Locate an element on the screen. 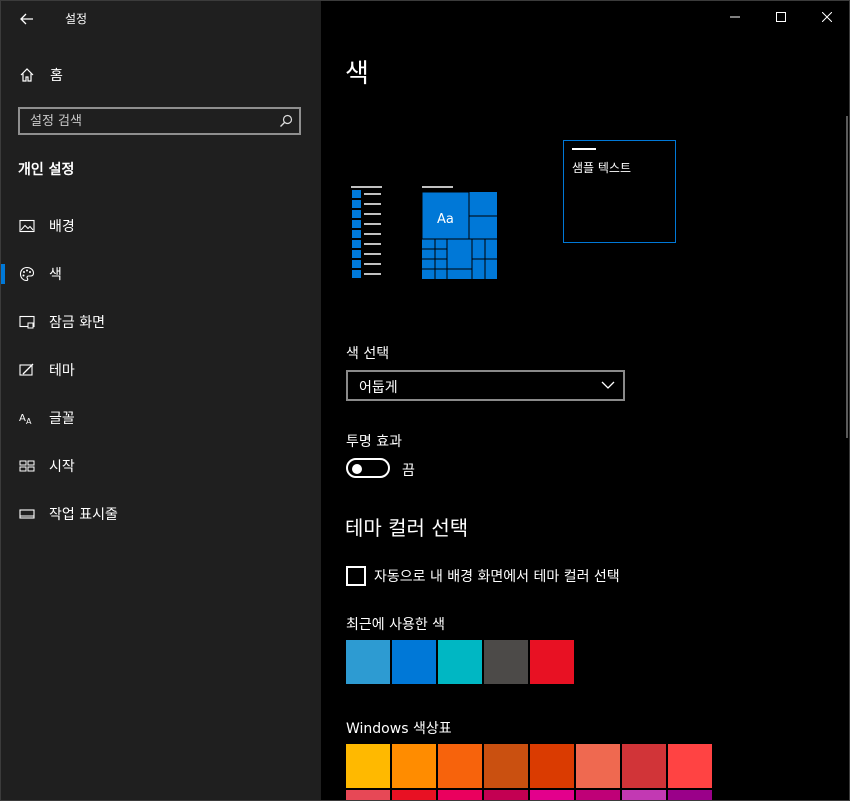 The image size is (850, 801). start-menu-preview is located at coordinates (424, 233).